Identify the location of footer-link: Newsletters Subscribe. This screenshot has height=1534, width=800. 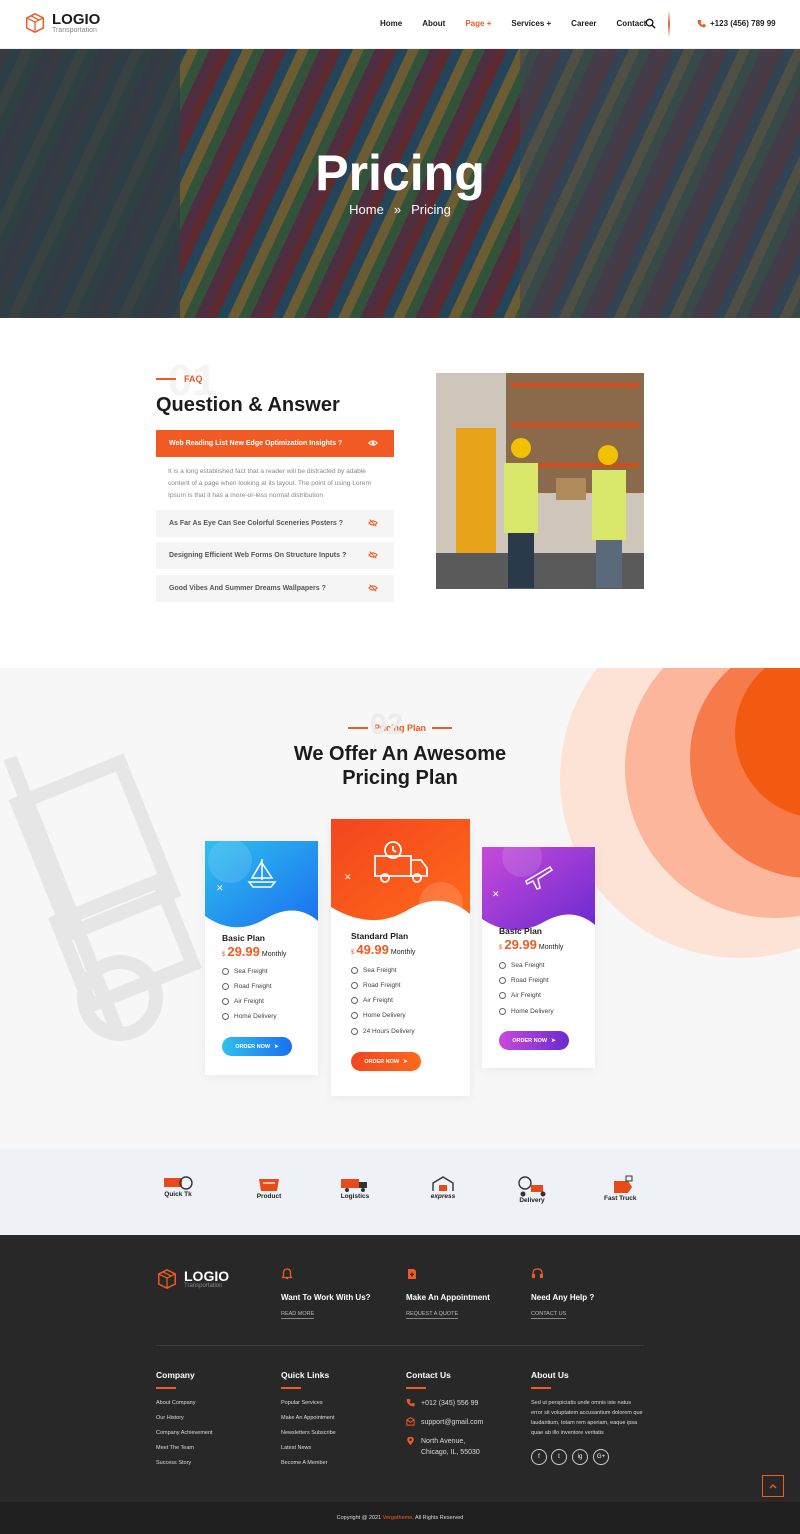
(308, 1433).